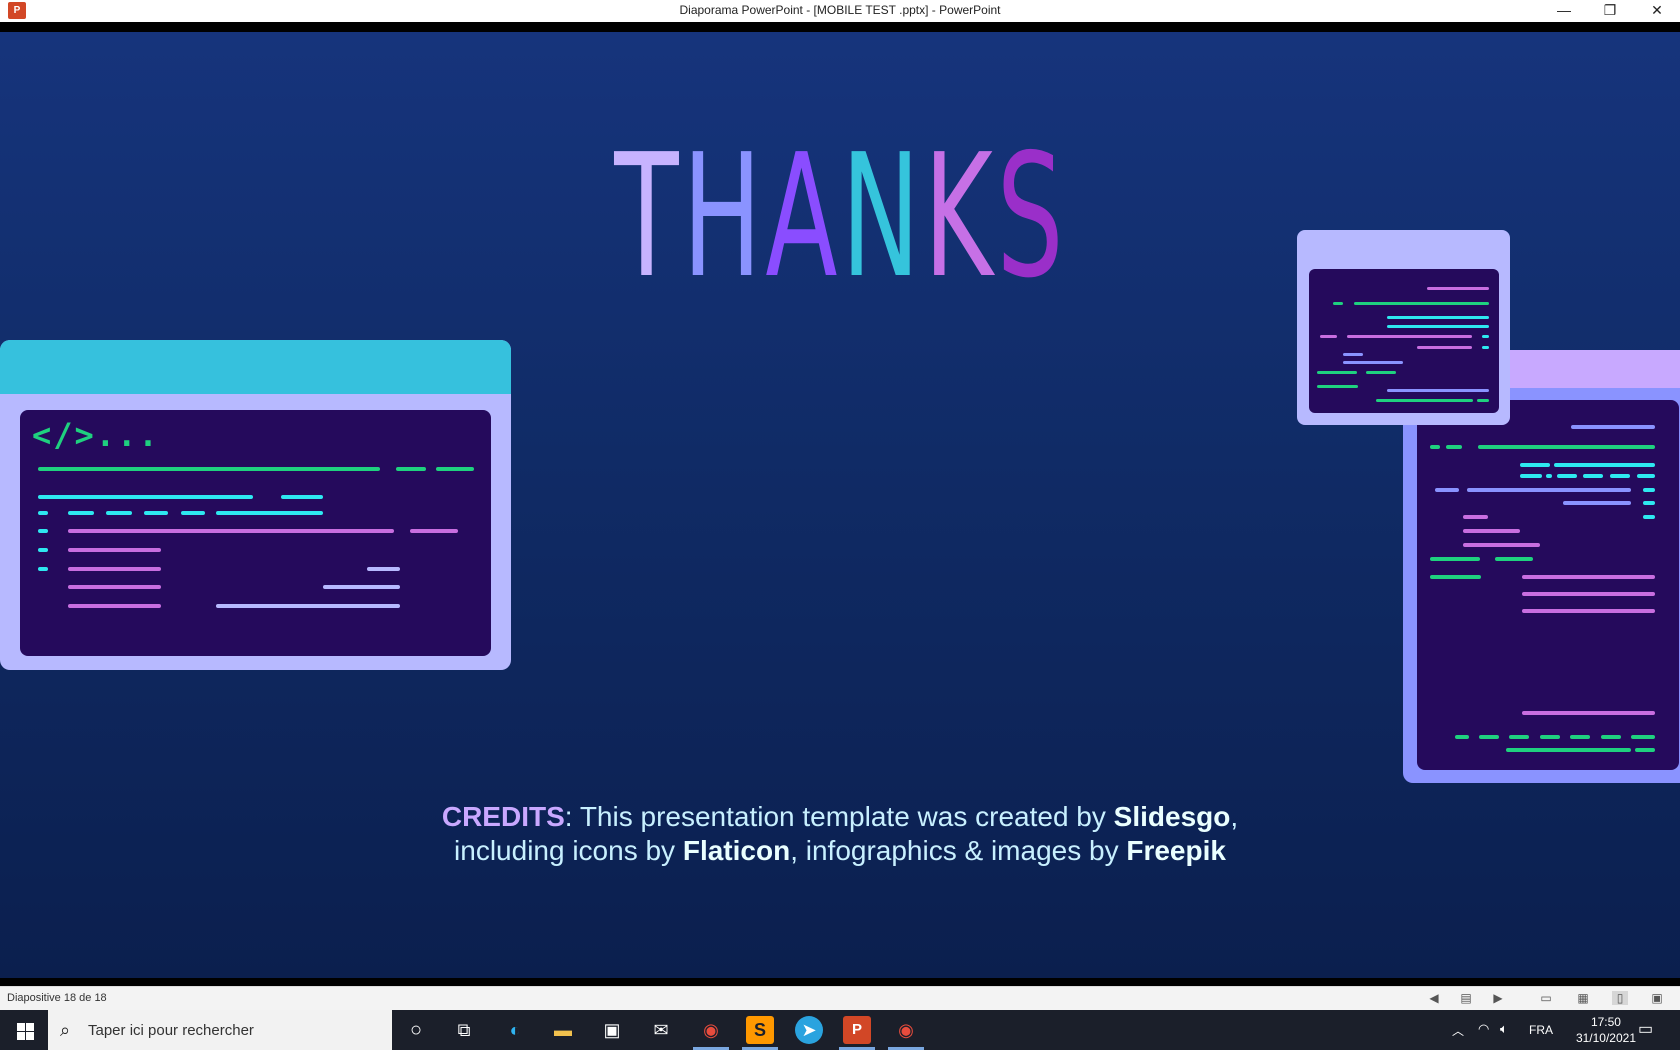 The image size is (1680, 1050). What do you see at coordinates (882, 217) in the screenshot?
I see `title-letter: N` at bounding box center [882, 217].